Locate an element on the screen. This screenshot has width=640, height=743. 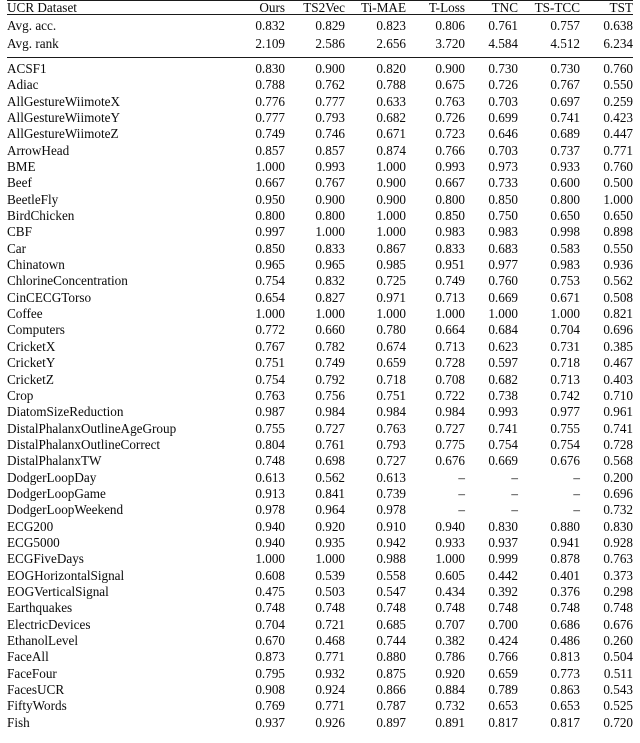
score-cell: 0.940 is located at coordinates (270, 542).